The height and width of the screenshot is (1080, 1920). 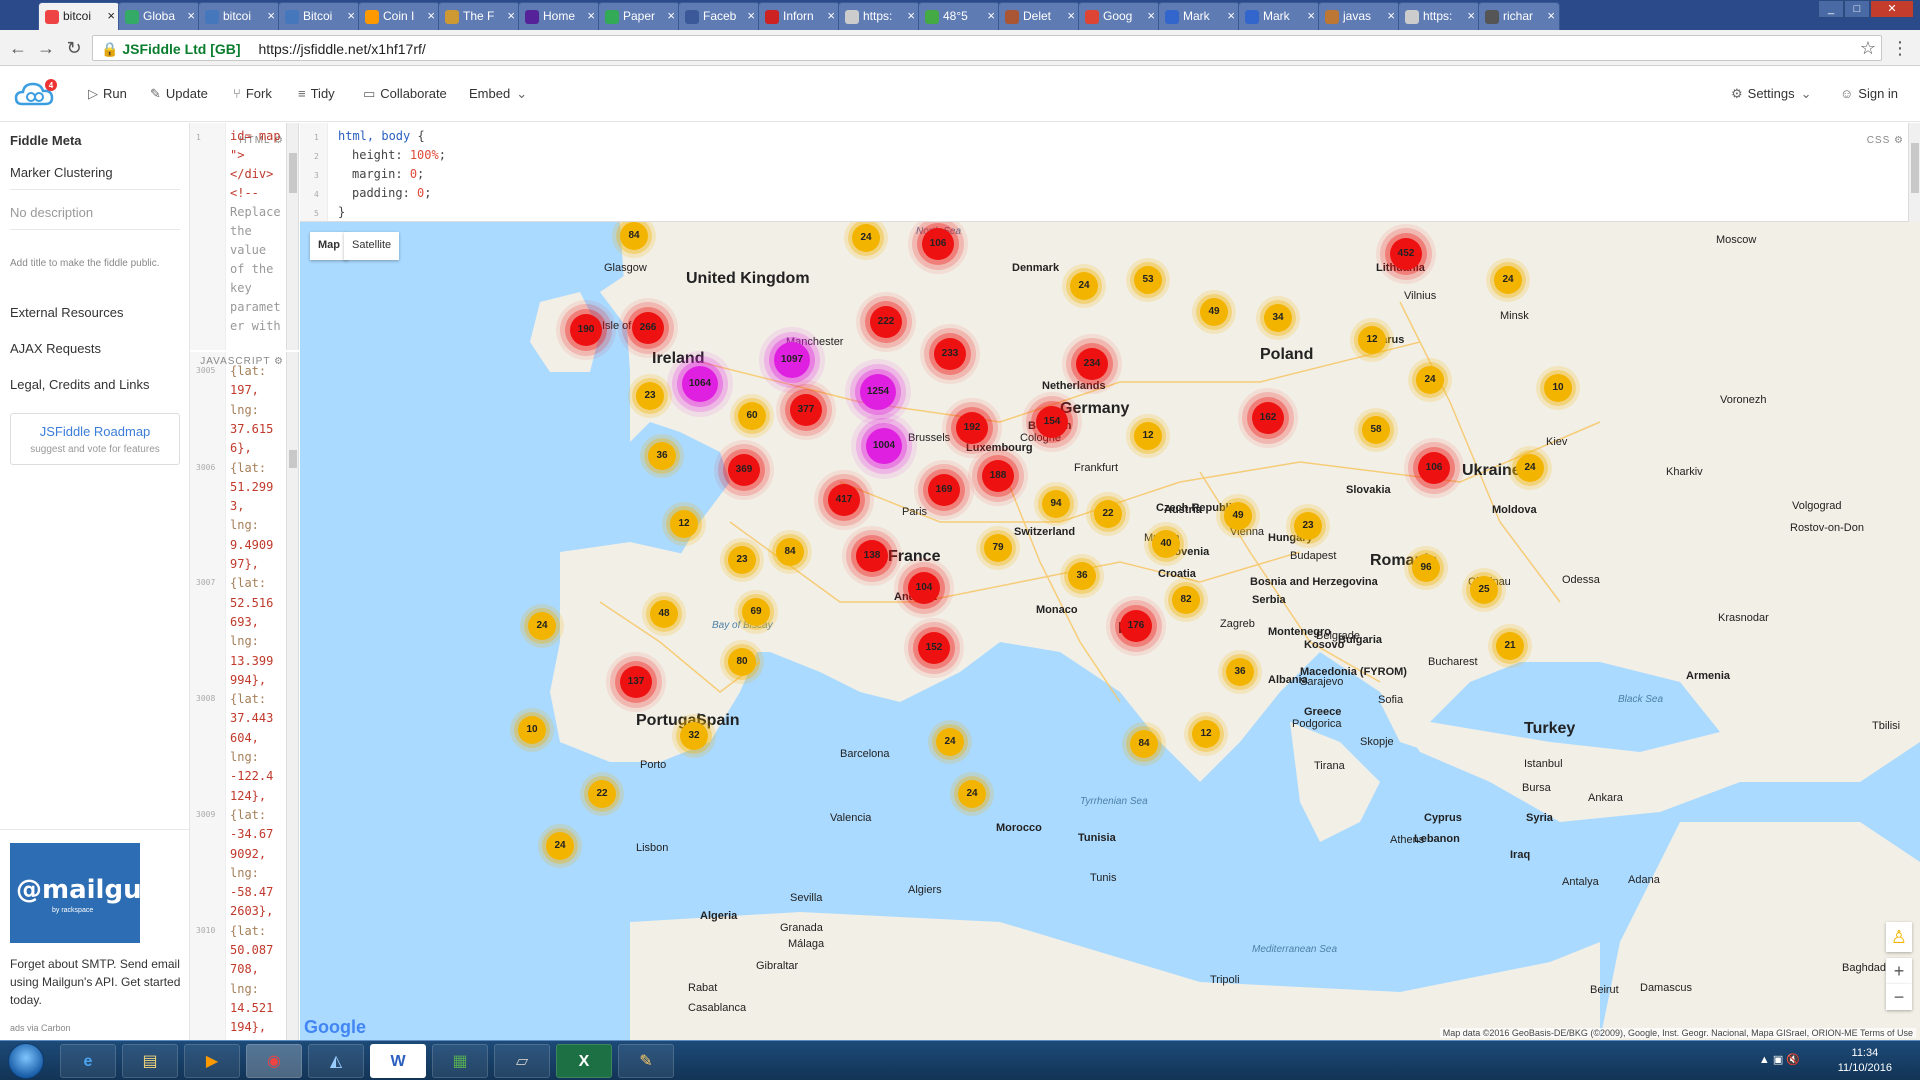 I want to click on file-explorer-icon: ▤, so click(x=150, y=1061).